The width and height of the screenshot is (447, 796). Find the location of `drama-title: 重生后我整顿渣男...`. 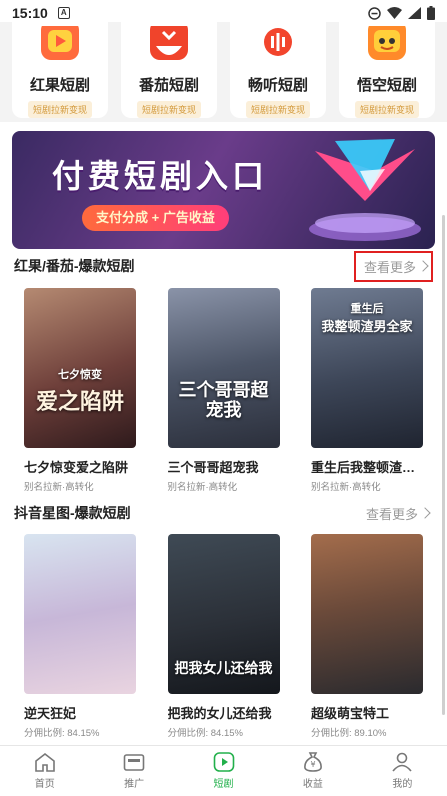

drama-title: 重生后我整顿渣男... is located at coordinates (367, 467).